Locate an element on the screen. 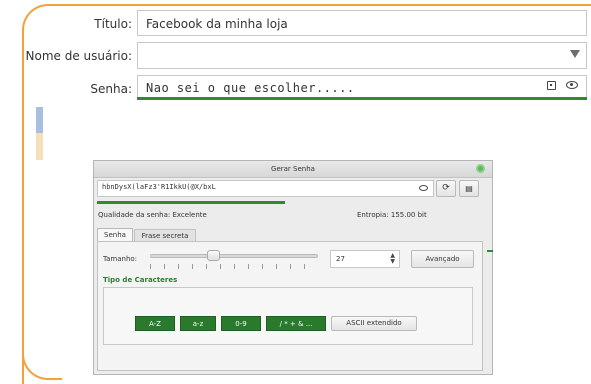 Image resolution: width=591 pixels, height=384 pixels. close-icon is located at coordinates (480, 168).